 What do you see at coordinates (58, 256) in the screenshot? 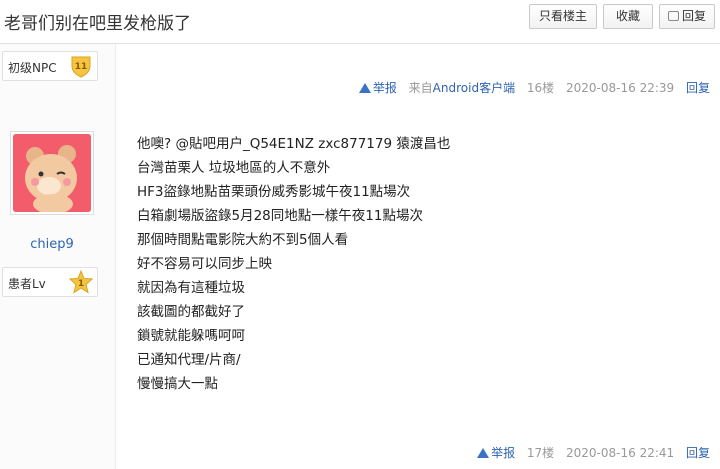
I see `user-sidebar` at bounding box center [58, 256].